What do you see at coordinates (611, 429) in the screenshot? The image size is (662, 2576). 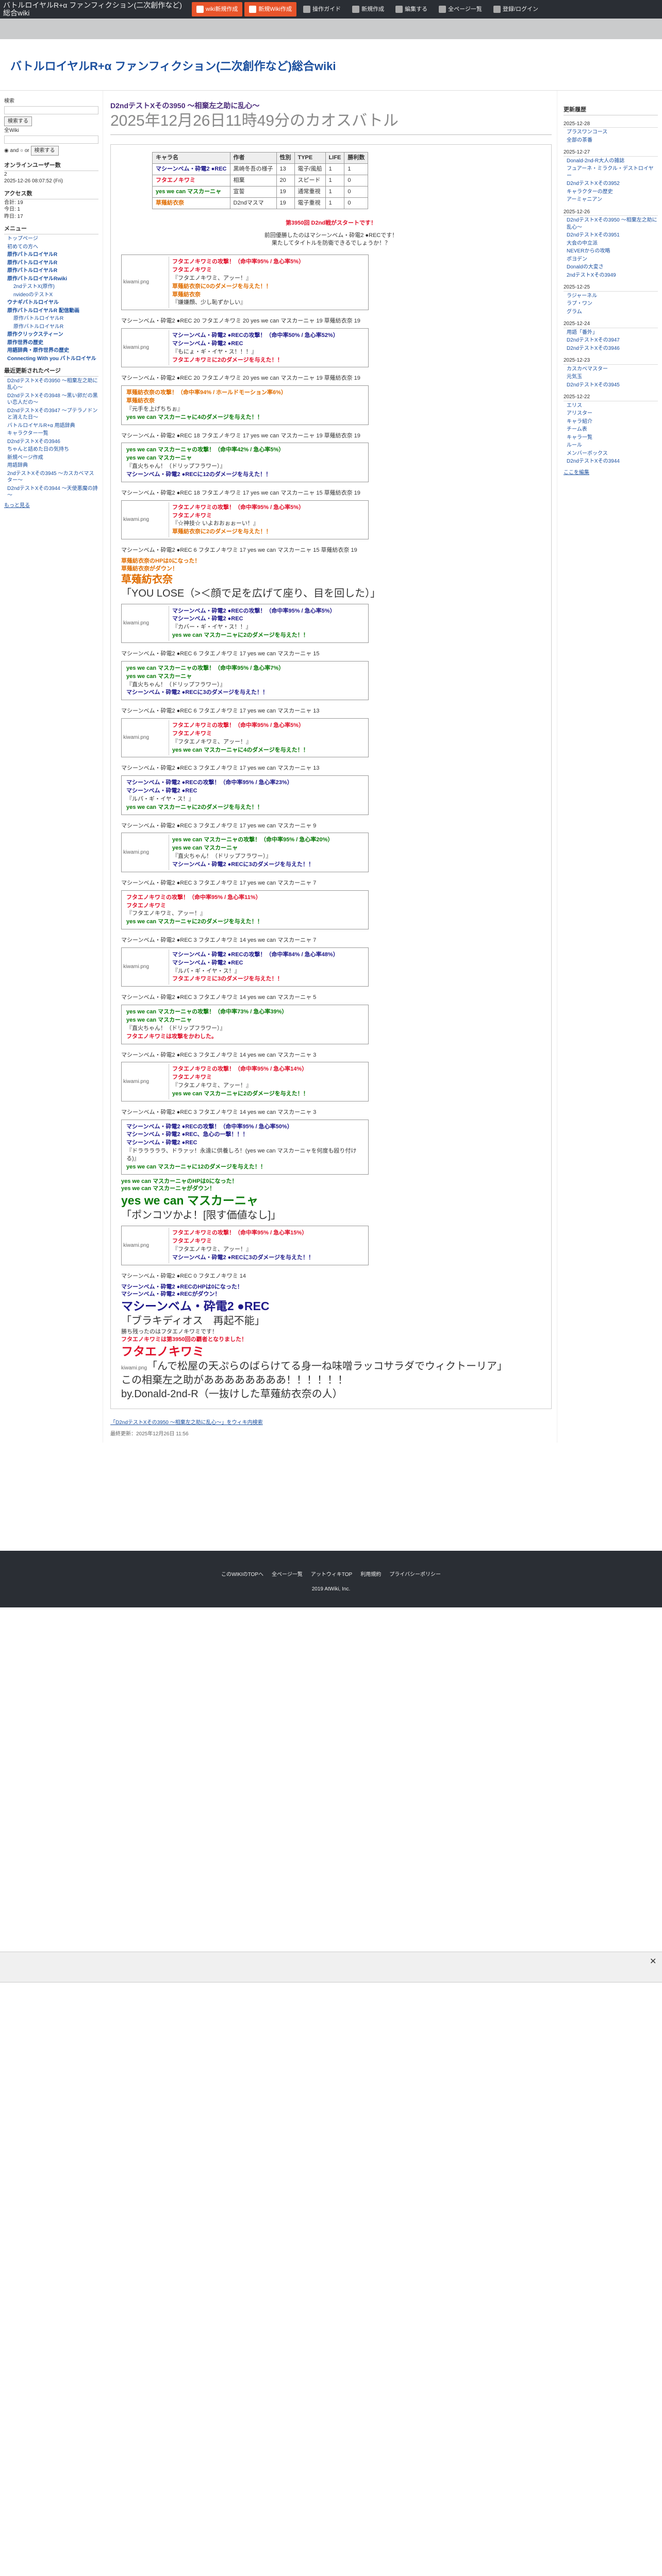 I see `history-item: チーム表` at bounding box center [611, 429].